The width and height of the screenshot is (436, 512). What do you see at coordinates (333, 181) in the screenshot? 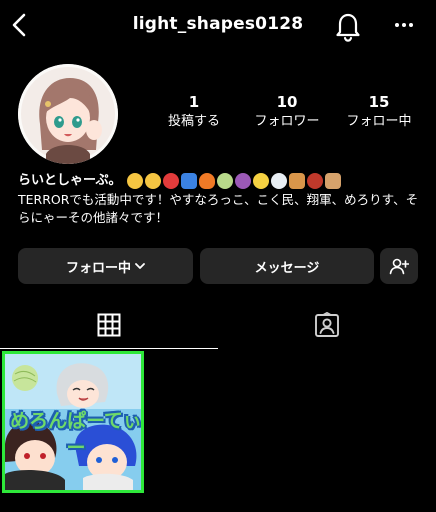
I see `carousel-horse-icon` at bounding box center [333, 181].